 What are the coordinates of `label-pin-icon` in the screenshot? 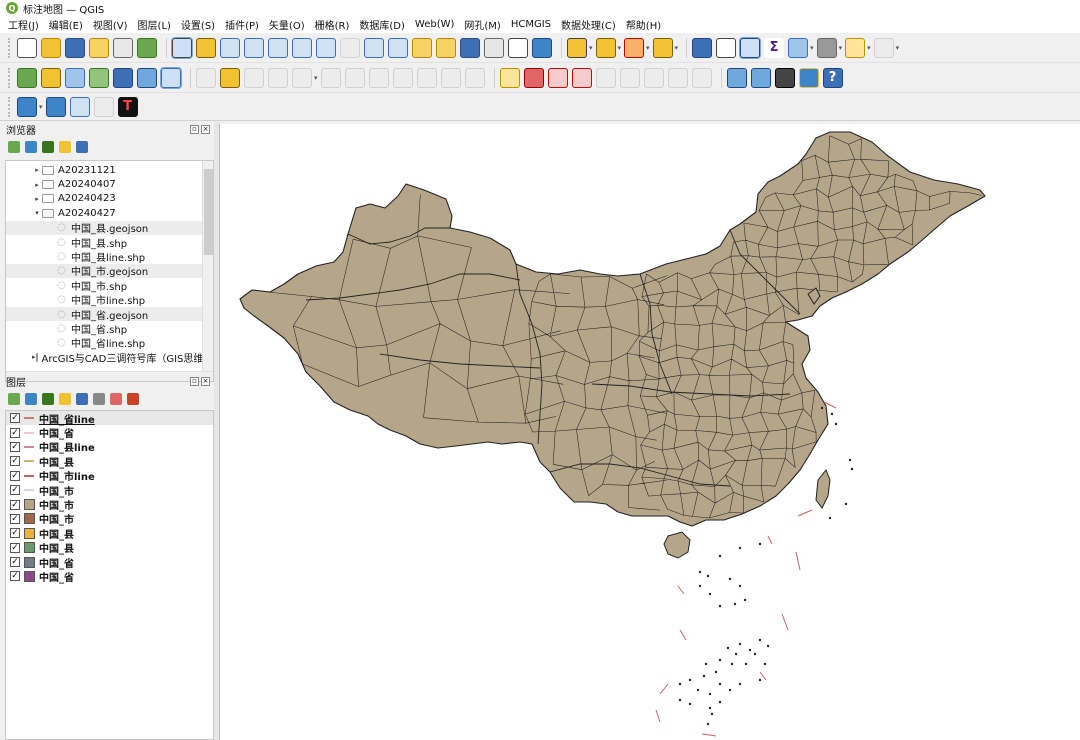 It's located at (533, 77).